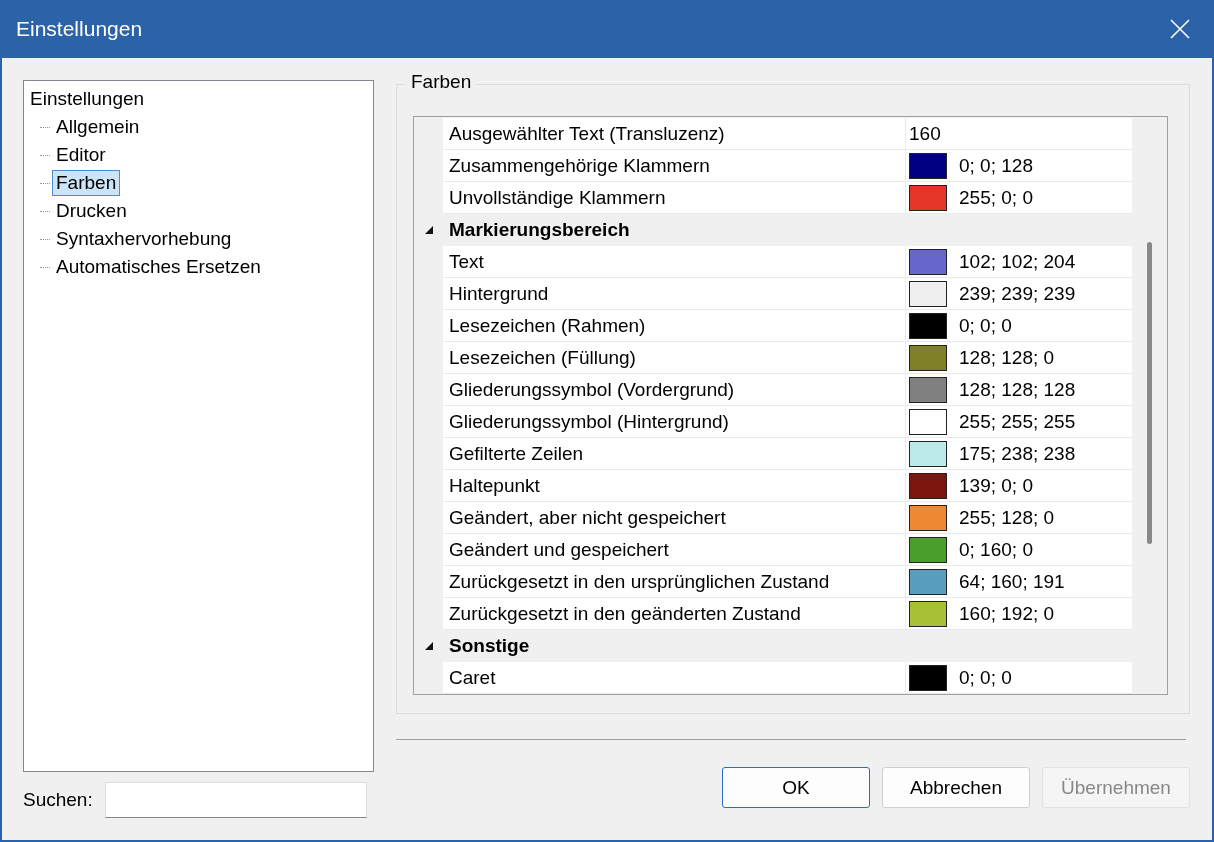 The image size is (1214, 842). I want to click on dialog-button: Abbrechen, so click(956, 787).